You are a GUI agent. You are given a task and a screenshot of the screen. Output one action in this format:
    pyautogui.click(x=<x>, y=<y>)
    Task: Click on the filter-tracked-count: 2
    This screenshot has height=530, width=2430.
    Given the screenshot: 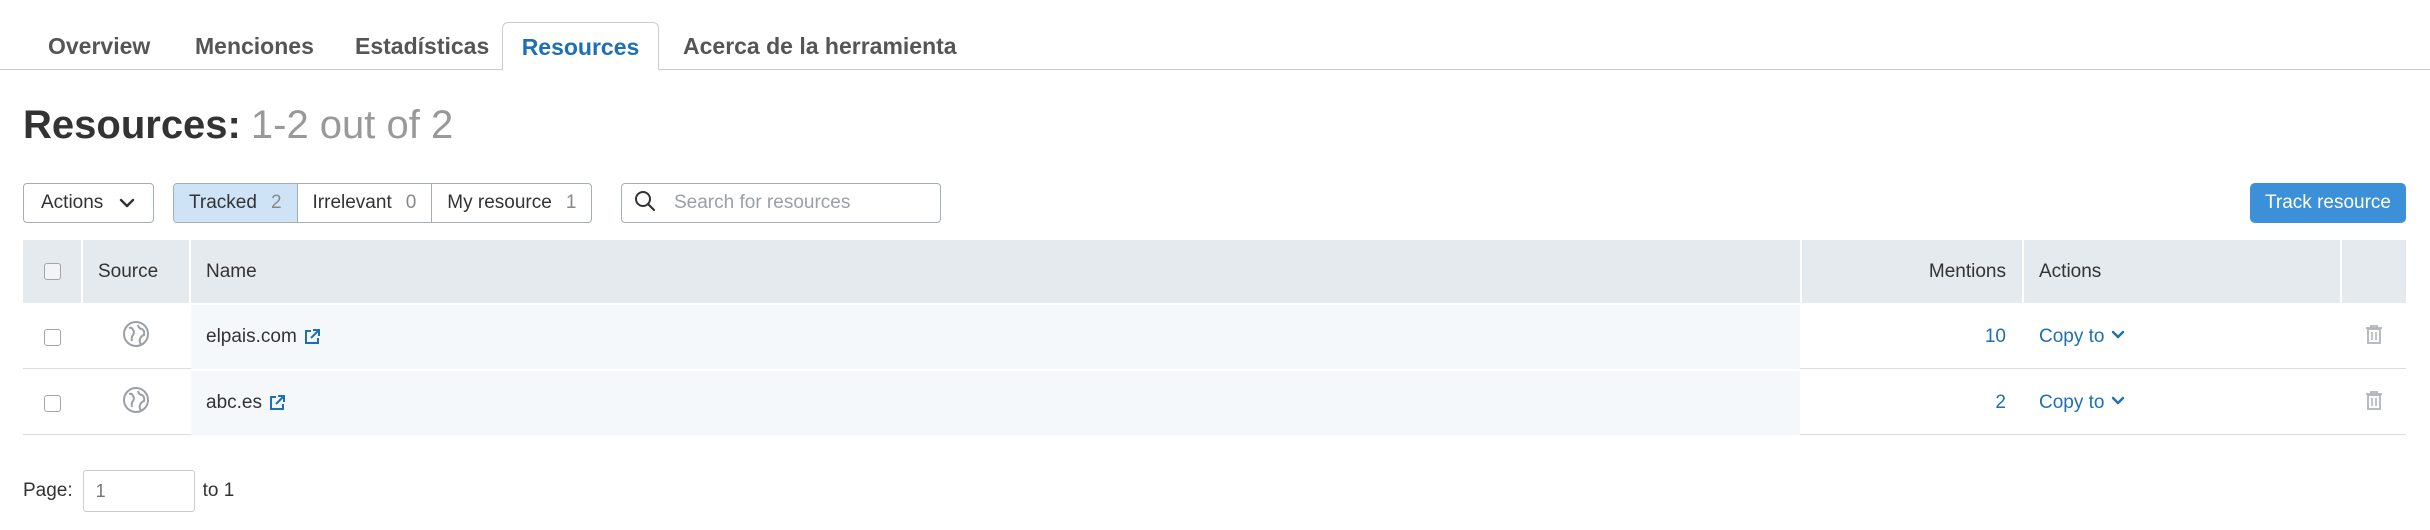 What is the action you would take?
    pyautogui.click(x=276, y=202)
    